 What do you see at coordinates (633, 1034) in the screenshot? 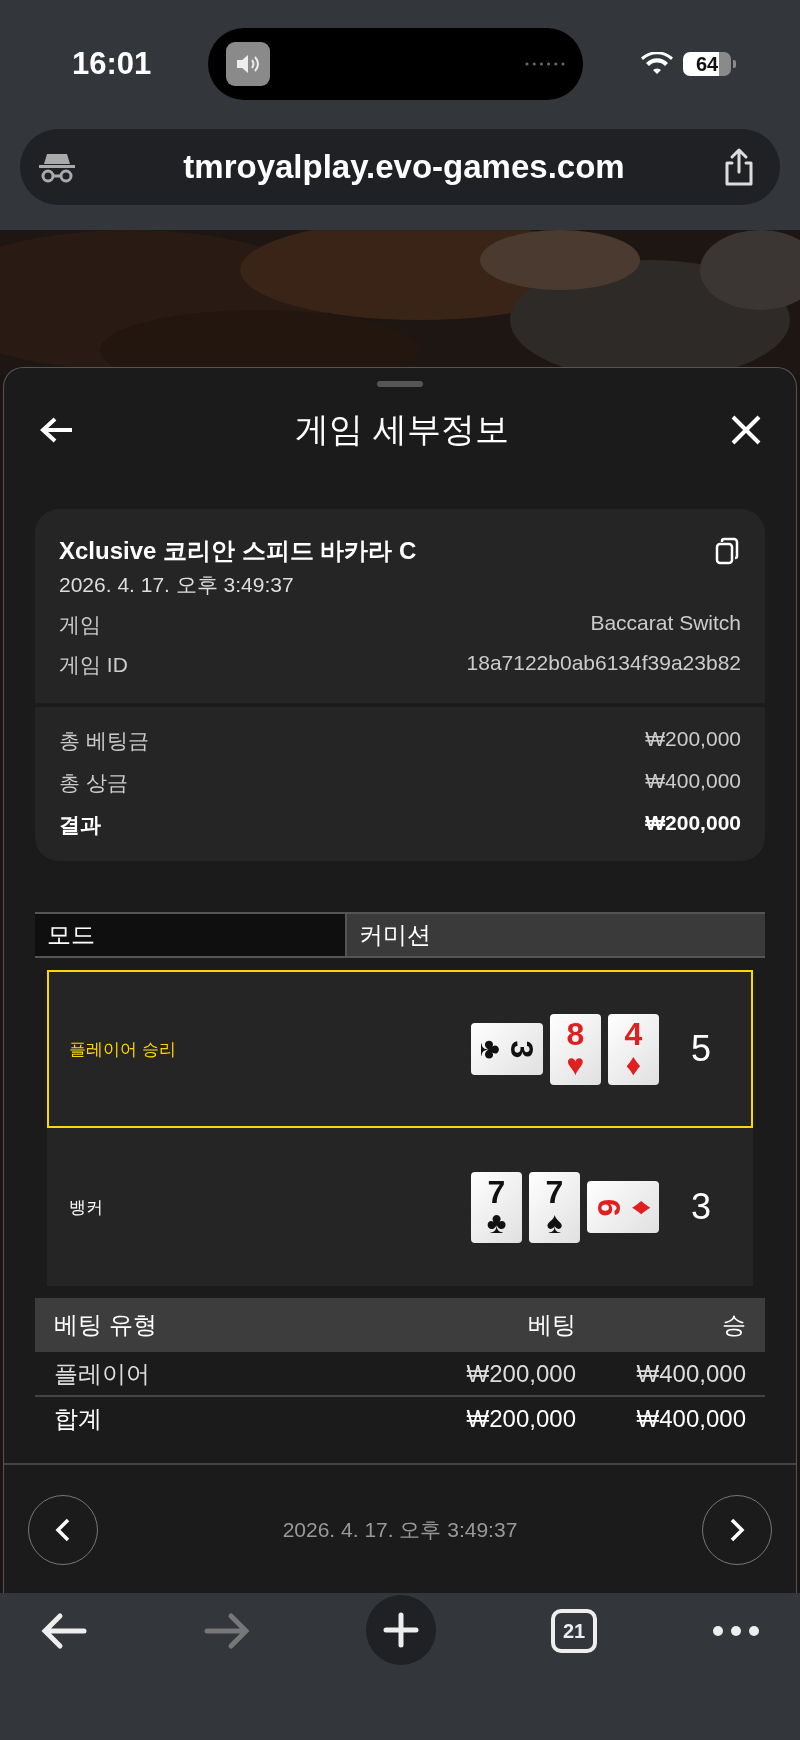
I see `card-rank: 4` at bounding box center [633, 1034].